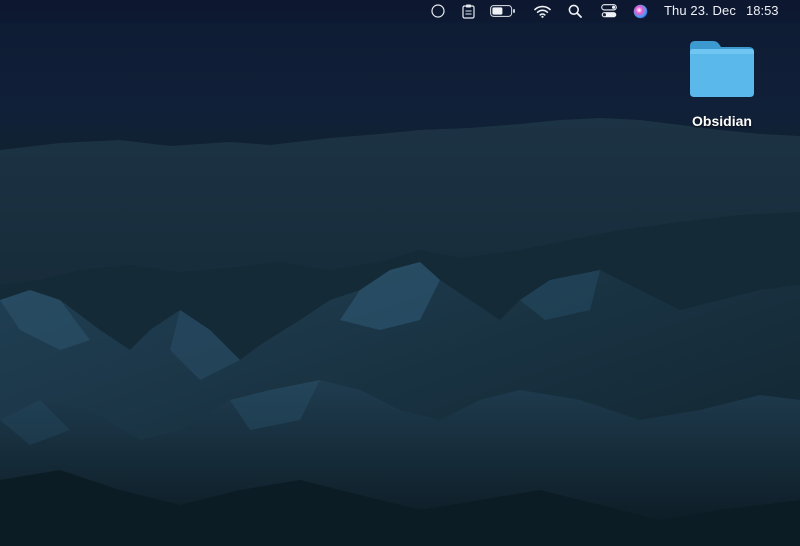 This screenshot has height=546, width=800. What do you see at coordinates (503, 11) in the screenshot?
I see `battery-icon` at bounding box center [503, 11].